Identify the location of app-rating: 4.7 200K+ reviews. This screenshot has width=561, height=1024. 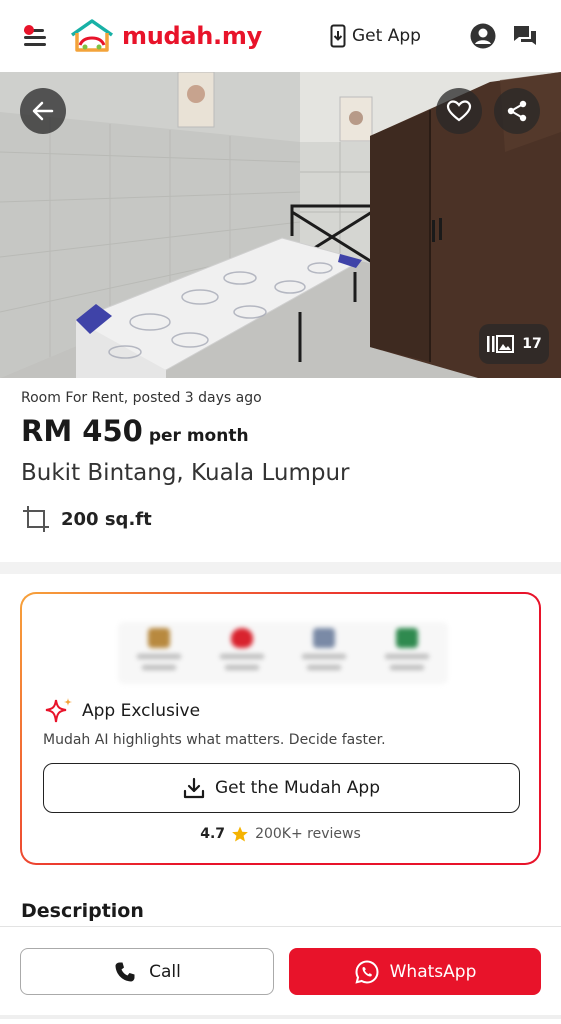
(280, 834).